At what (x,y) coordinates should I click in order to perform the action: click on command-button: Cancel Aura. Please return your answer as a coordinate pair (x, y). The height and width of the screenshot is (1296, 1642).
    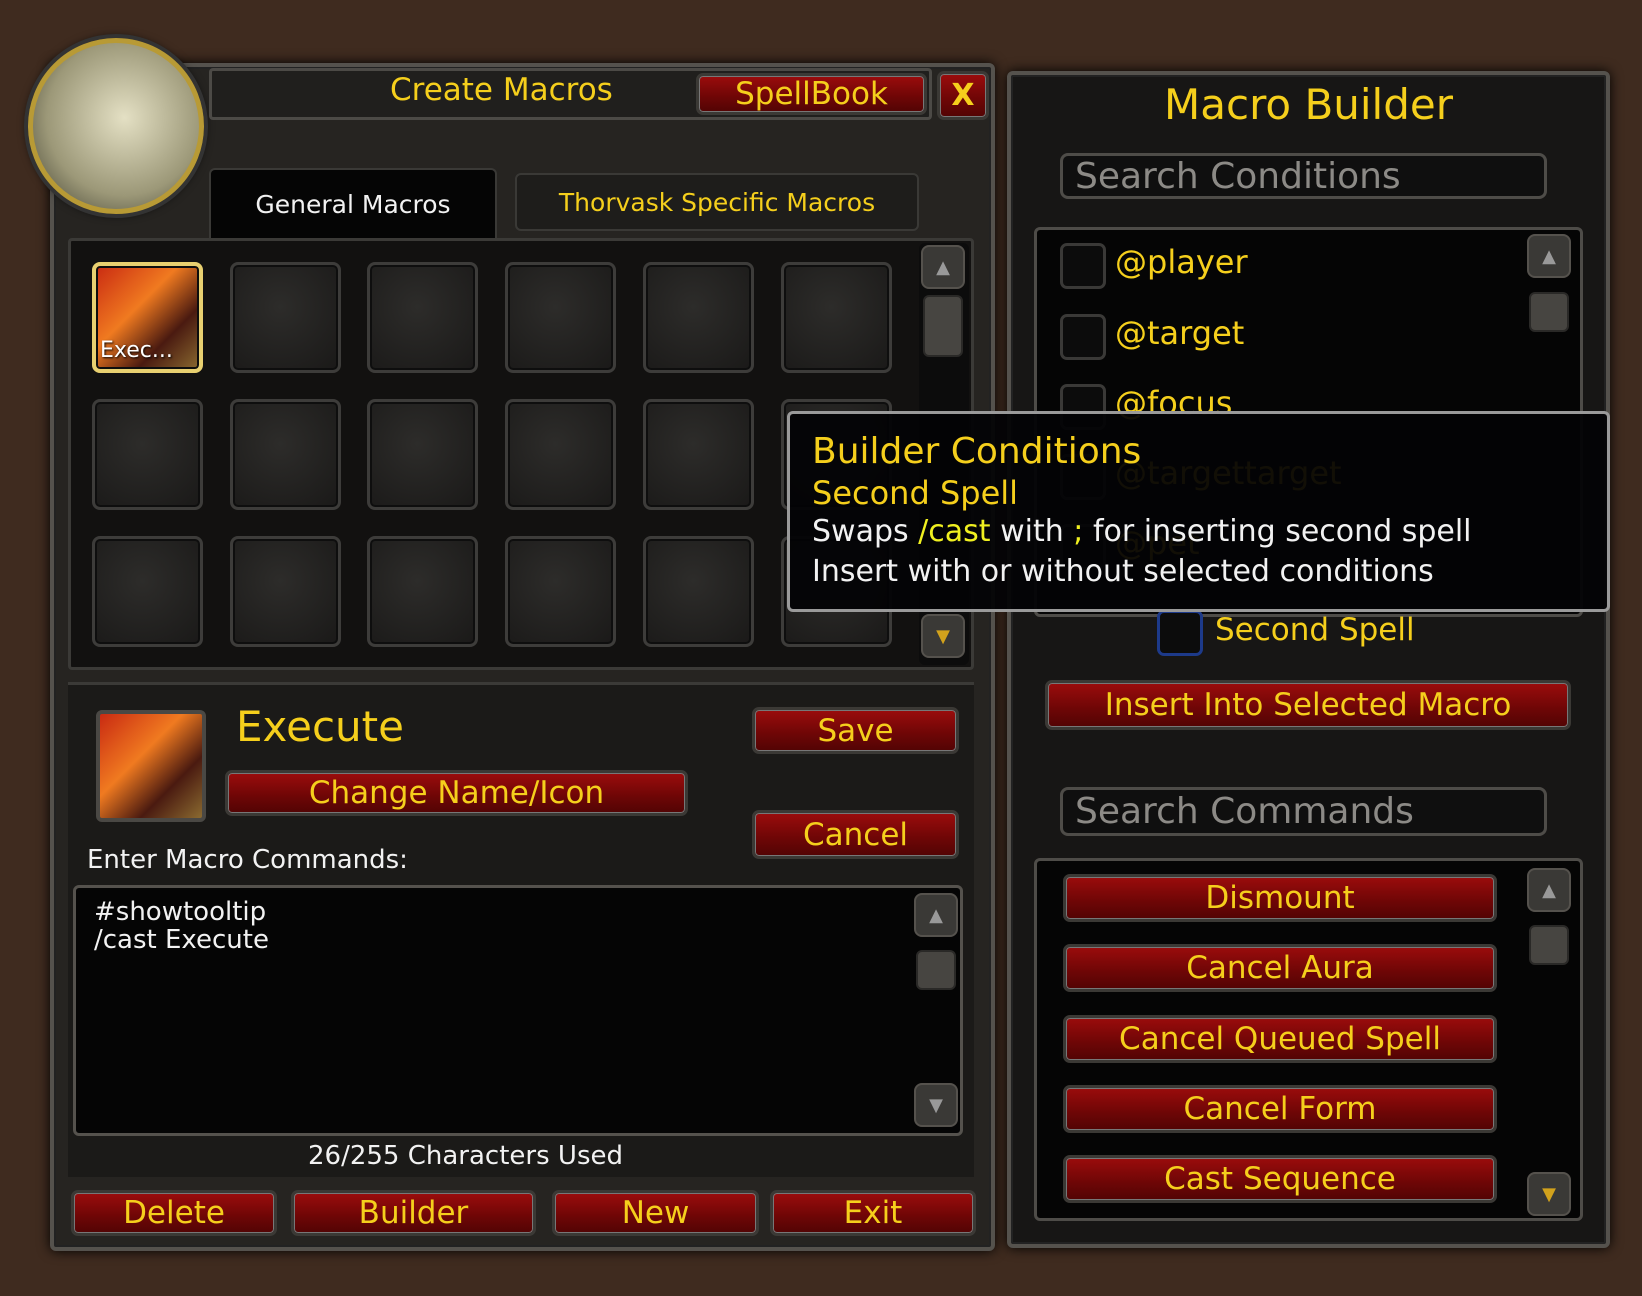
    Looking at the image, I should click on (1280, 968).